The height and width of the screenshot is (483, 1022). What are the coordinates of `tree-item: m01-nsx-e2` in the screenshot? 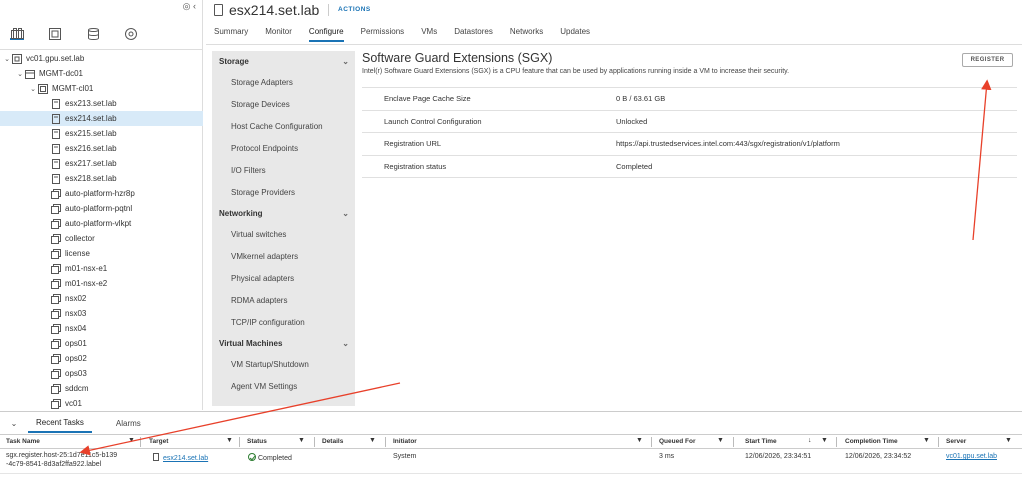 It's located at (101, 283).